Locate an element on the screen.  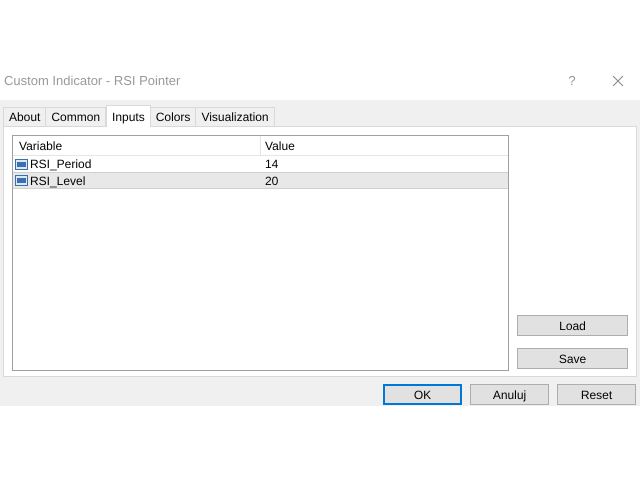
tab: Visualization is located at coordinates (235, 116).